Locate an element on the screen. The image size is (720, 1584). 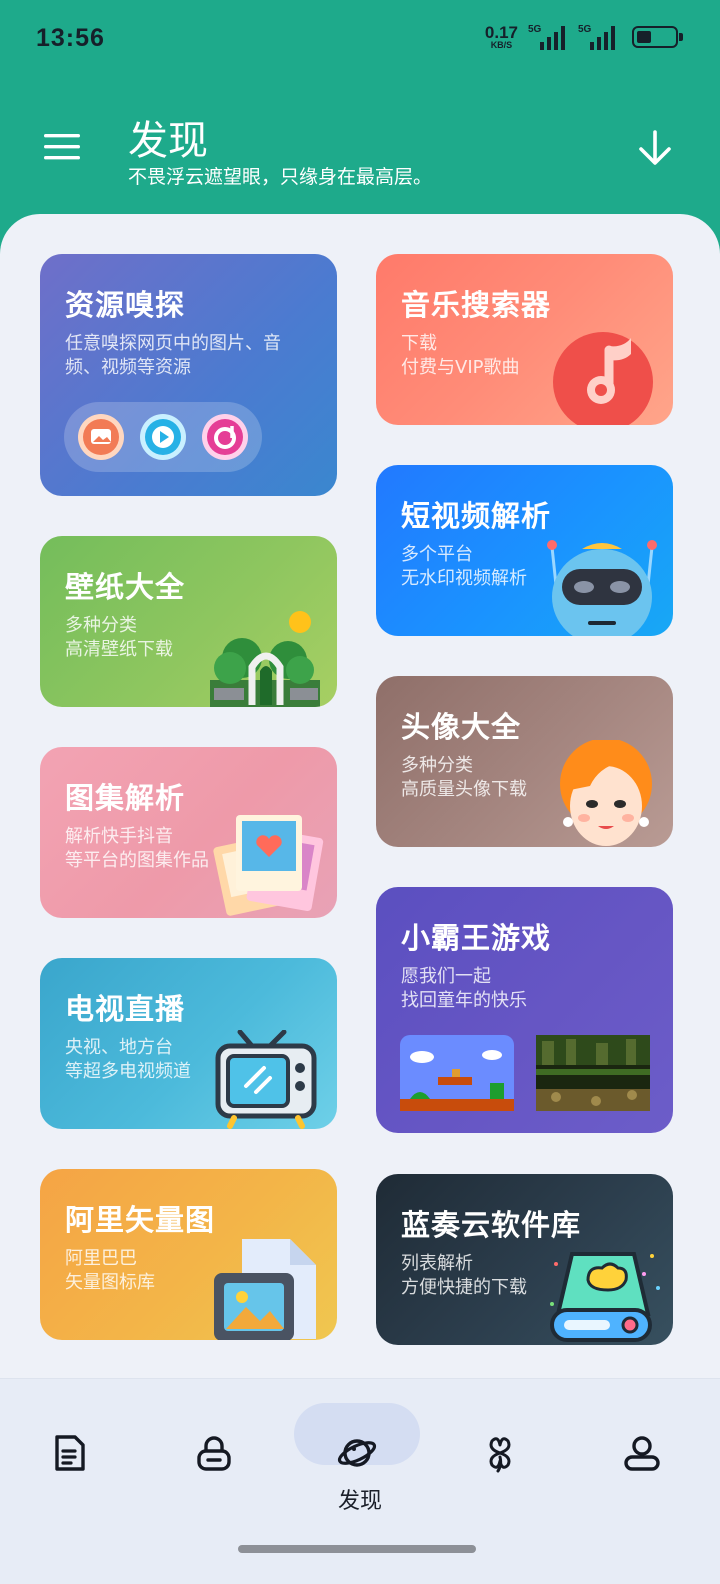
music-note-icon is located at coordinates (603, 378).